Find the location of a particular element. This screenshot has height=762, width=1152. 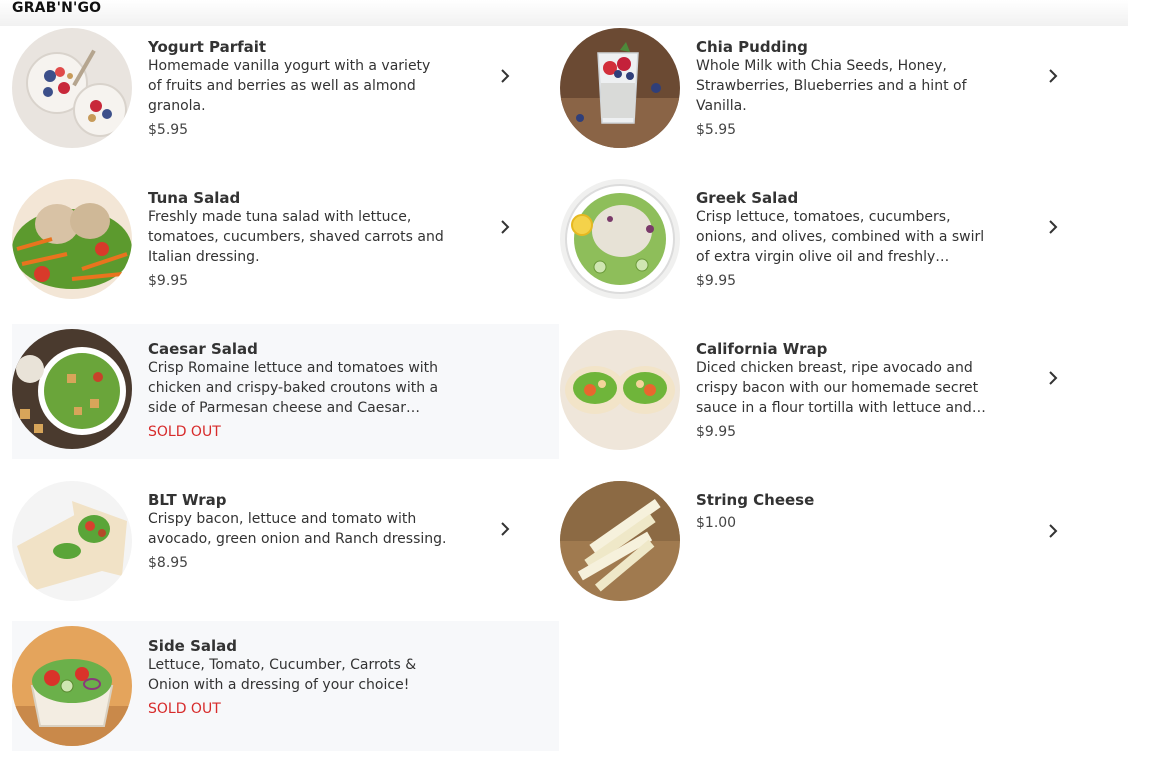

item-name: BLT Wrap is located at coordinates (187, 500).